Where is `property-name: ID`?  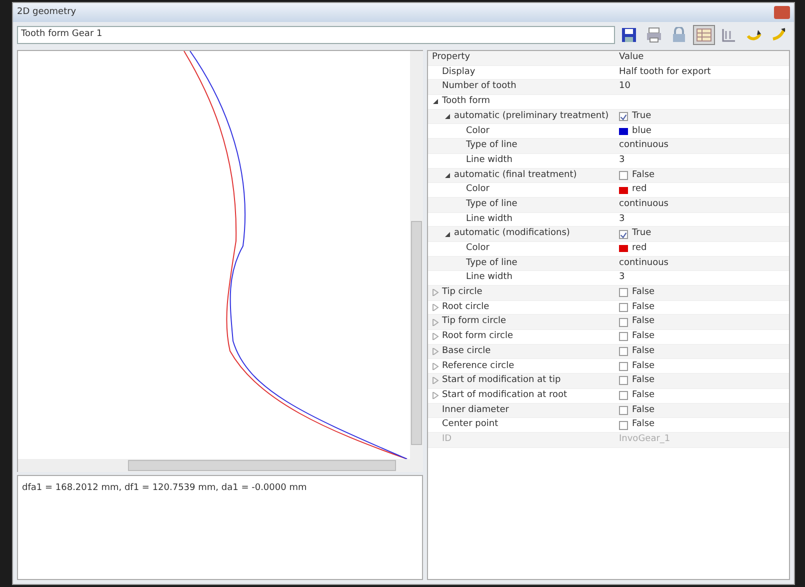 property-name: ID is located at coordinates (447, 439).